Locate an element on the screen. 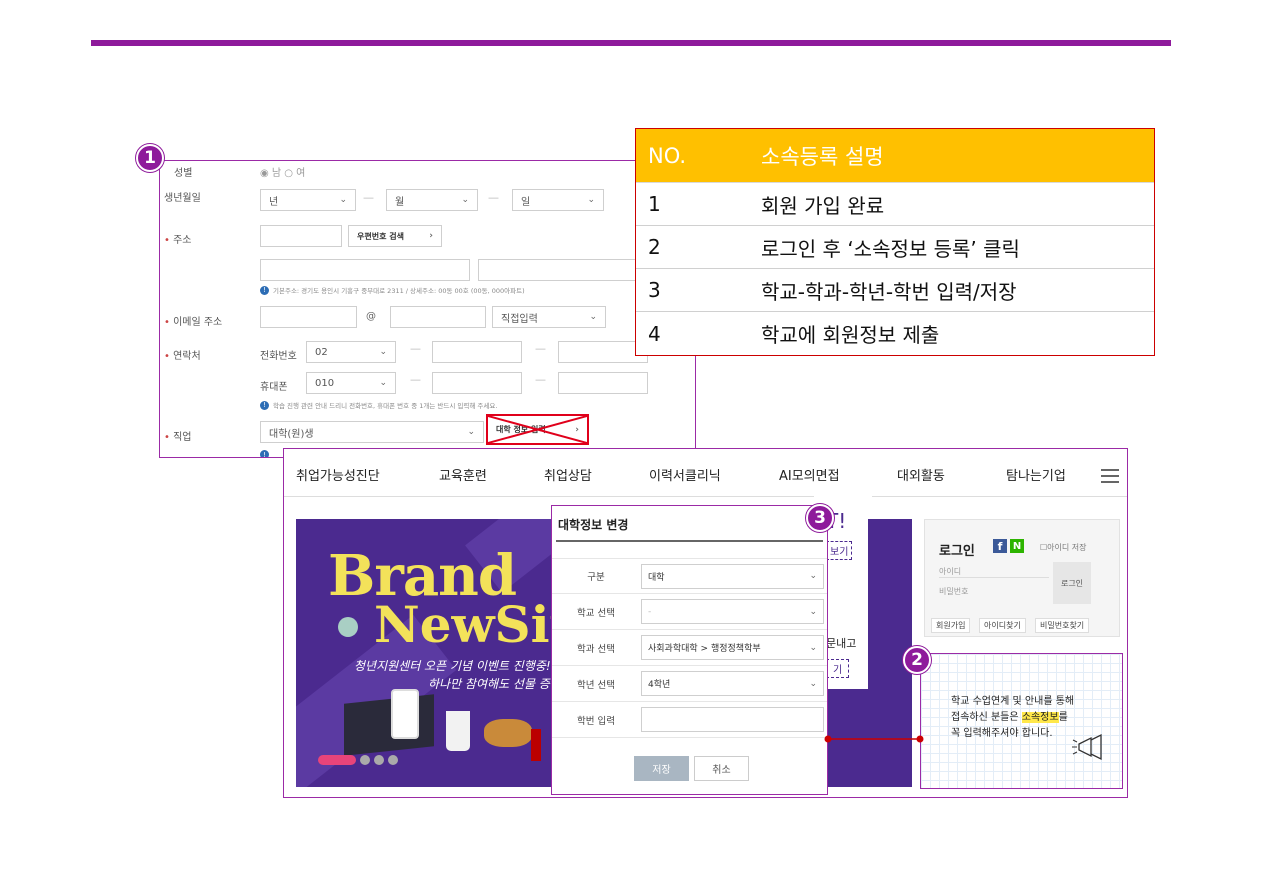 The width and height of the screenshot is (1263, 893). birth-day-select: 일 ⌄ is located at coordinates (558, 200).